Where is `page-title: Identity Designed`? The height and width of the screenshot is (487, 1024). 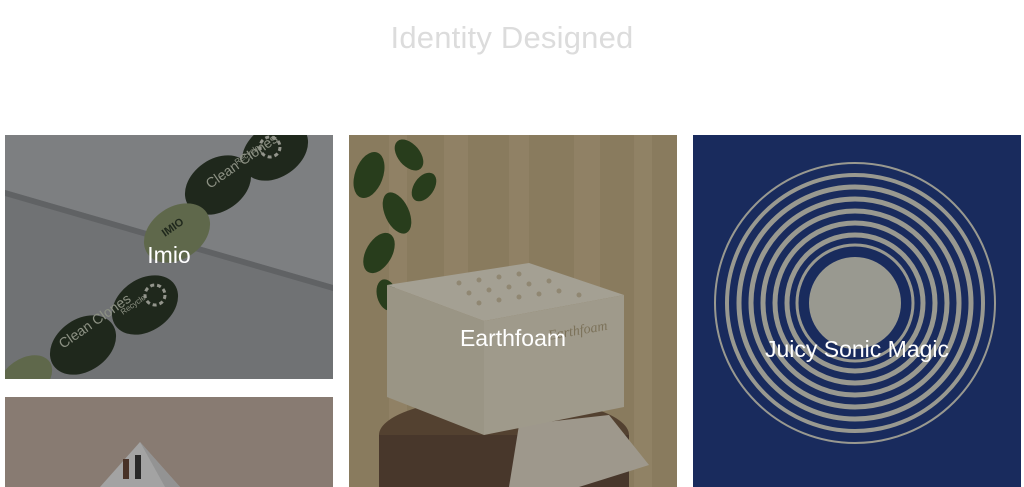 page-title: Identity Designed is located at coordinates (512, 37).